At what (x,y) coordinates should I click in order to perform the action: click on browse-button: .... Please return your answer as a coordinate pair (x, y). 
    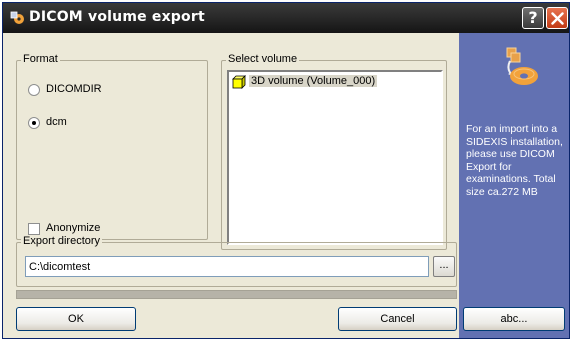
    Looking at the image, I should click on (444, 266).